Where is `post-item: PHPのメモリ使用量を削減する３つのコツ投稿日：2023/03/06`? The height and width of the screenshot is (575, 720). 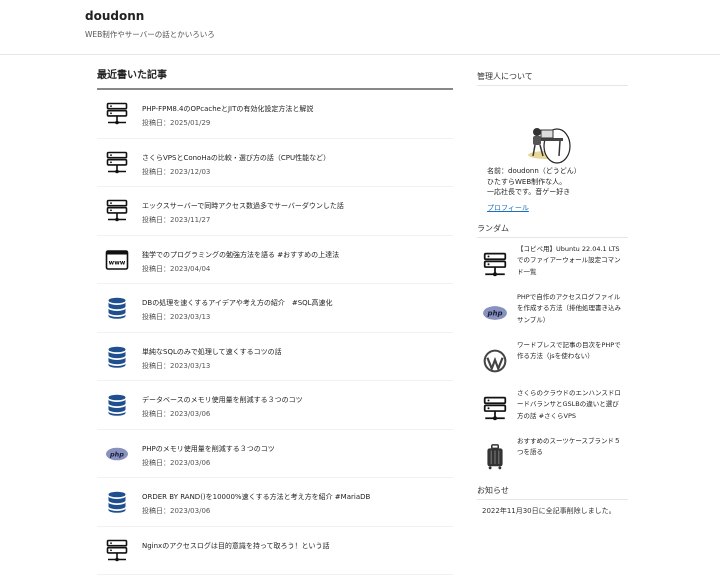
post-item: PHPのメモリ使用量を削減する３つのコツ投稿日：2023/03/06 is located at coordinates (275, 454).